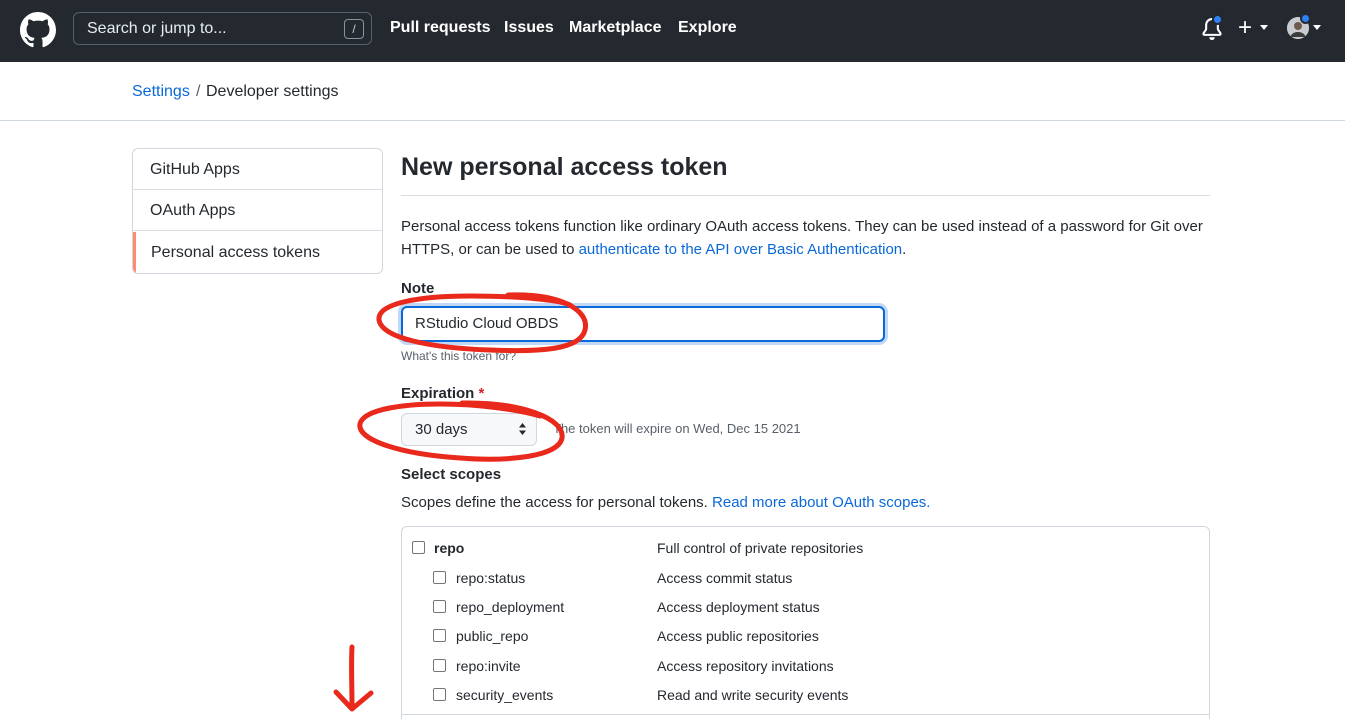  Describe the element at coordinates (492, 636) in the screenshot. I see `scope-name: public_repo` at that location.